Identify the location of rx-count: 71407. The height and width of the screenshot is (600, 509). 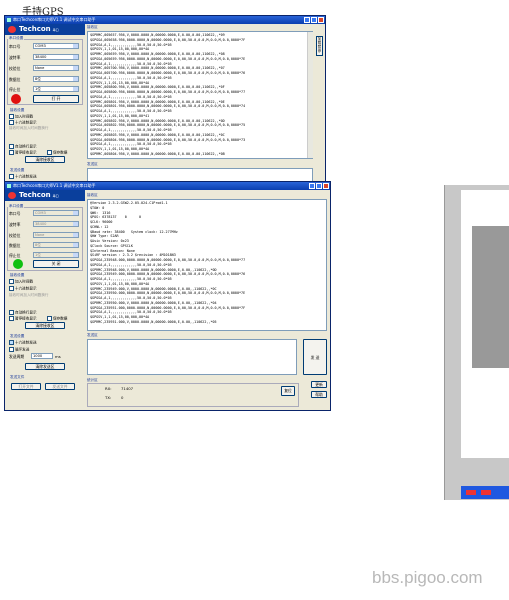
(127, 388).